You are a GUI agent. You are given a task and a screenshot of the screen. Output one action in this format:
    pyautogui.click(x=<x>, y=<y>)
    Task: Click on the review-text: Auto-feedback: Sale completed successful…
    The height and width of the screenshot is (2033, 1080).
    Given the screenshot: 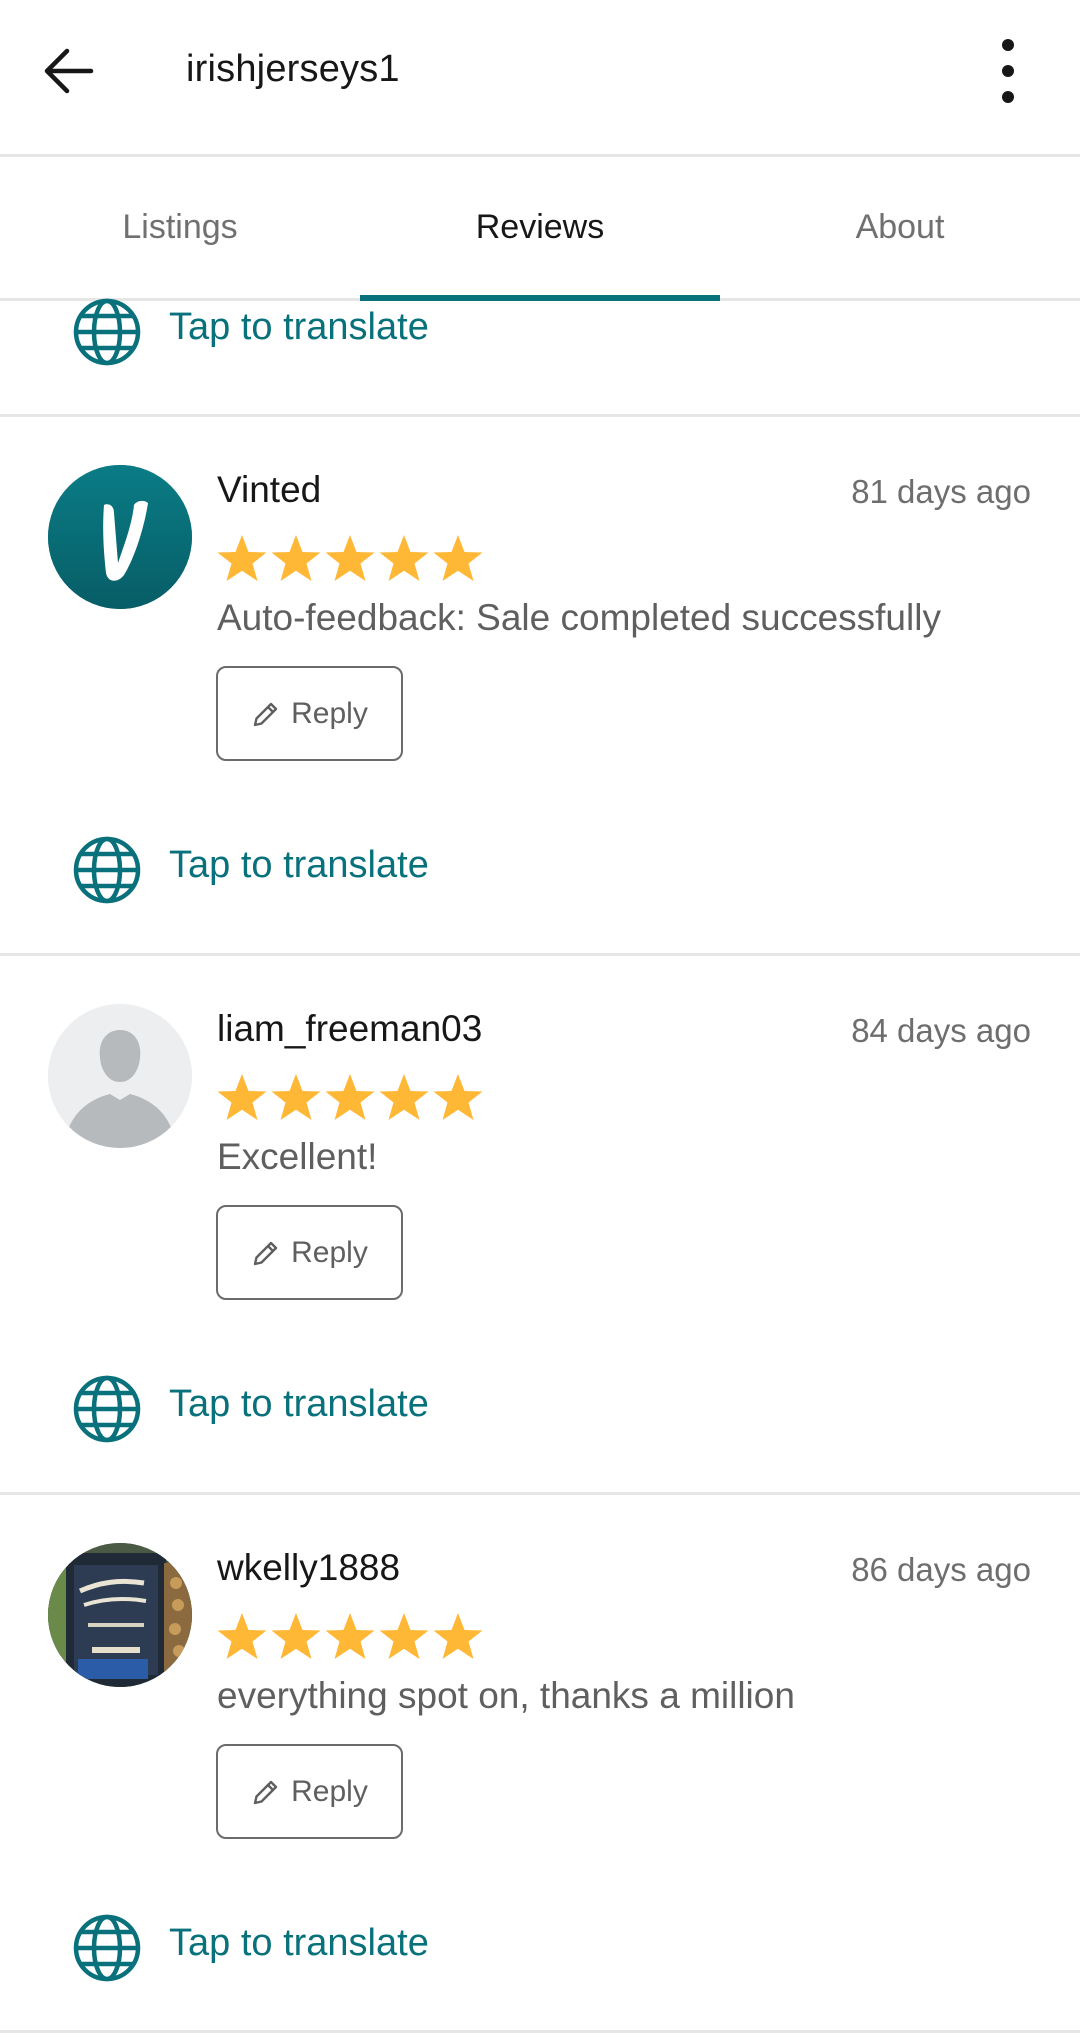 What is the action you would take?
    pyautogui.click(x=579, y=617)
    